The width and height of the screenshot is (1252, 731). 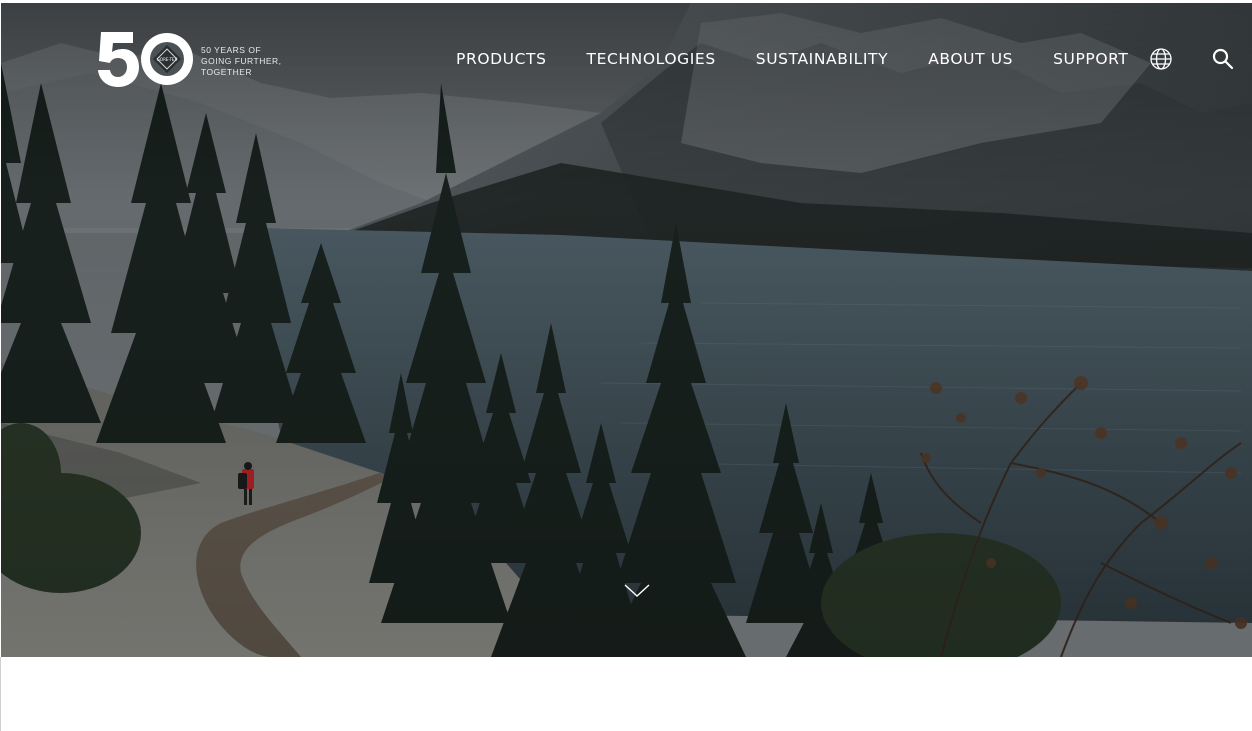 I want to click on logo-tagline: 50 Years of Going Further, Together, so click(x=241, y=61).